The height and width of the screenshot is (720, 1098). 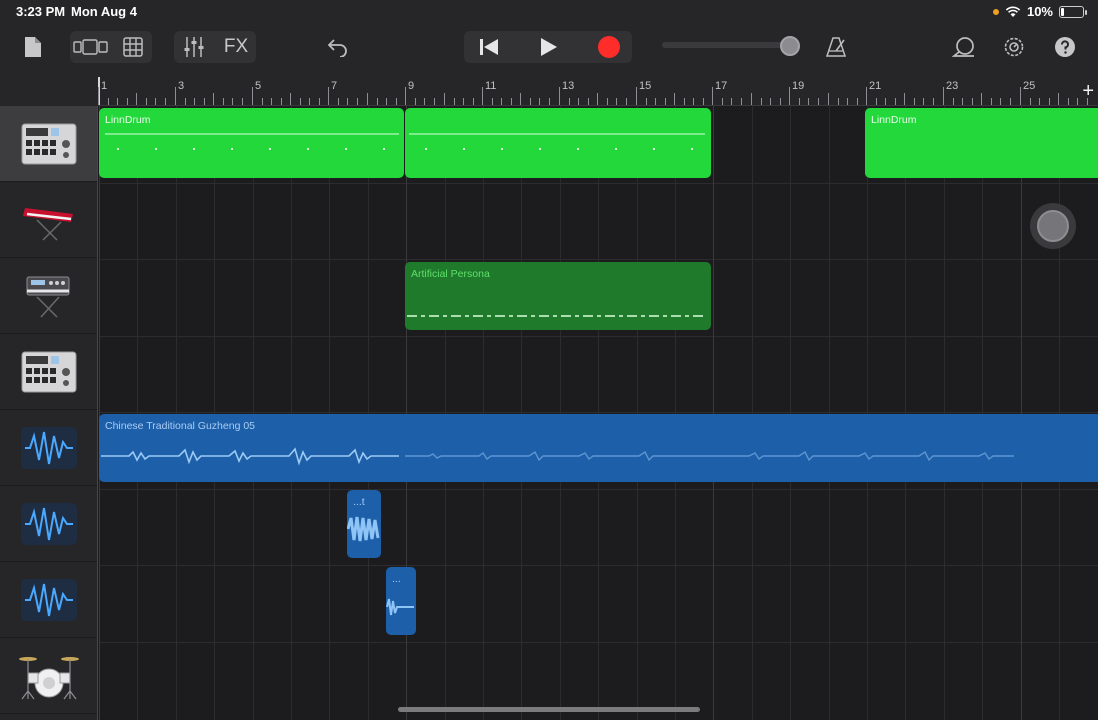 I want to click on region-artificial-persona: Artificial Persona, so click(x=558, y=296).